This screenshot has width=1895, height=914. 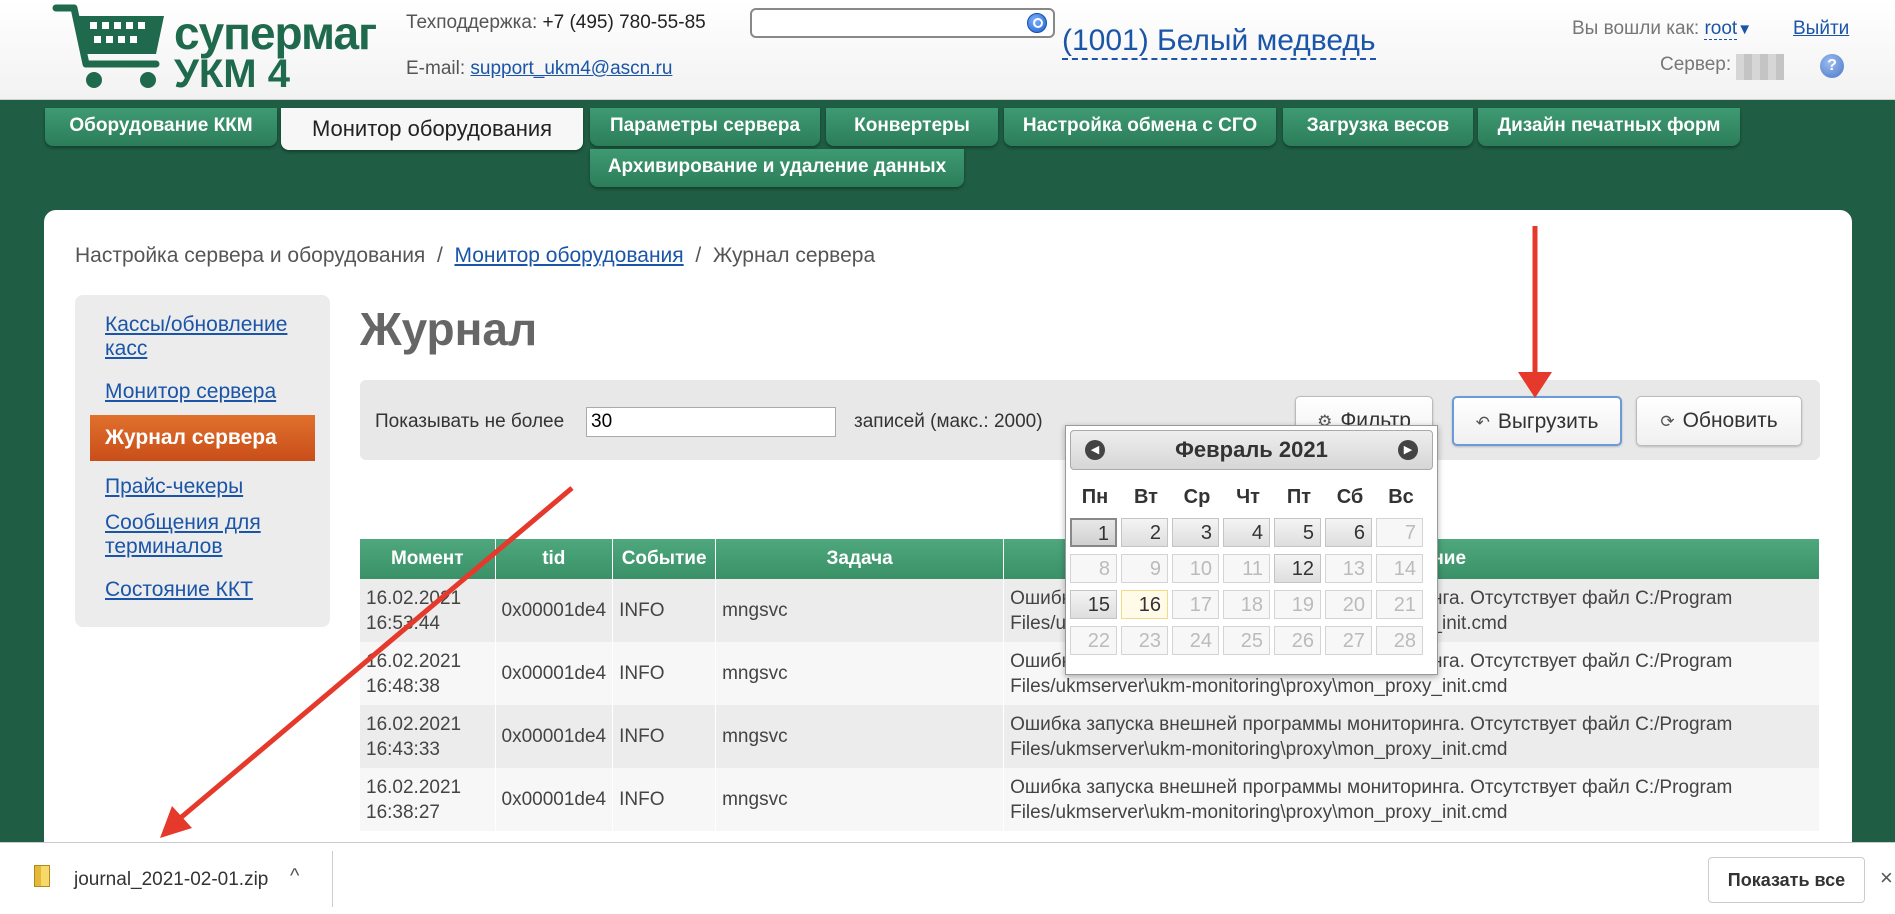 What do you see at coordinates (1886, 878) in the screenshot?
I see `close-icon: ×` at bounding box center [1886, 878].